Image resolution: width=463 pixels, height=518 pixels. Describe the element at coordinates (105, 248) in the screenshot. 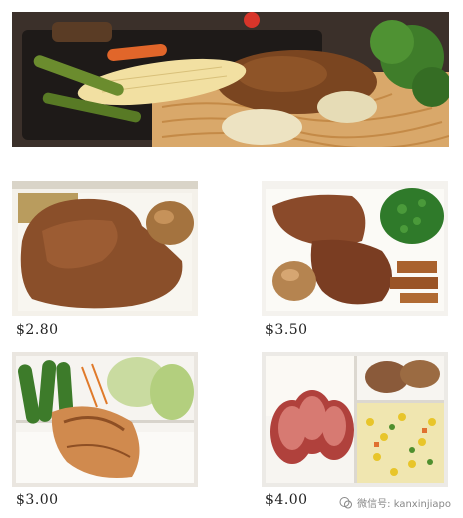

I see `food-photo-braised-pork` at that location.